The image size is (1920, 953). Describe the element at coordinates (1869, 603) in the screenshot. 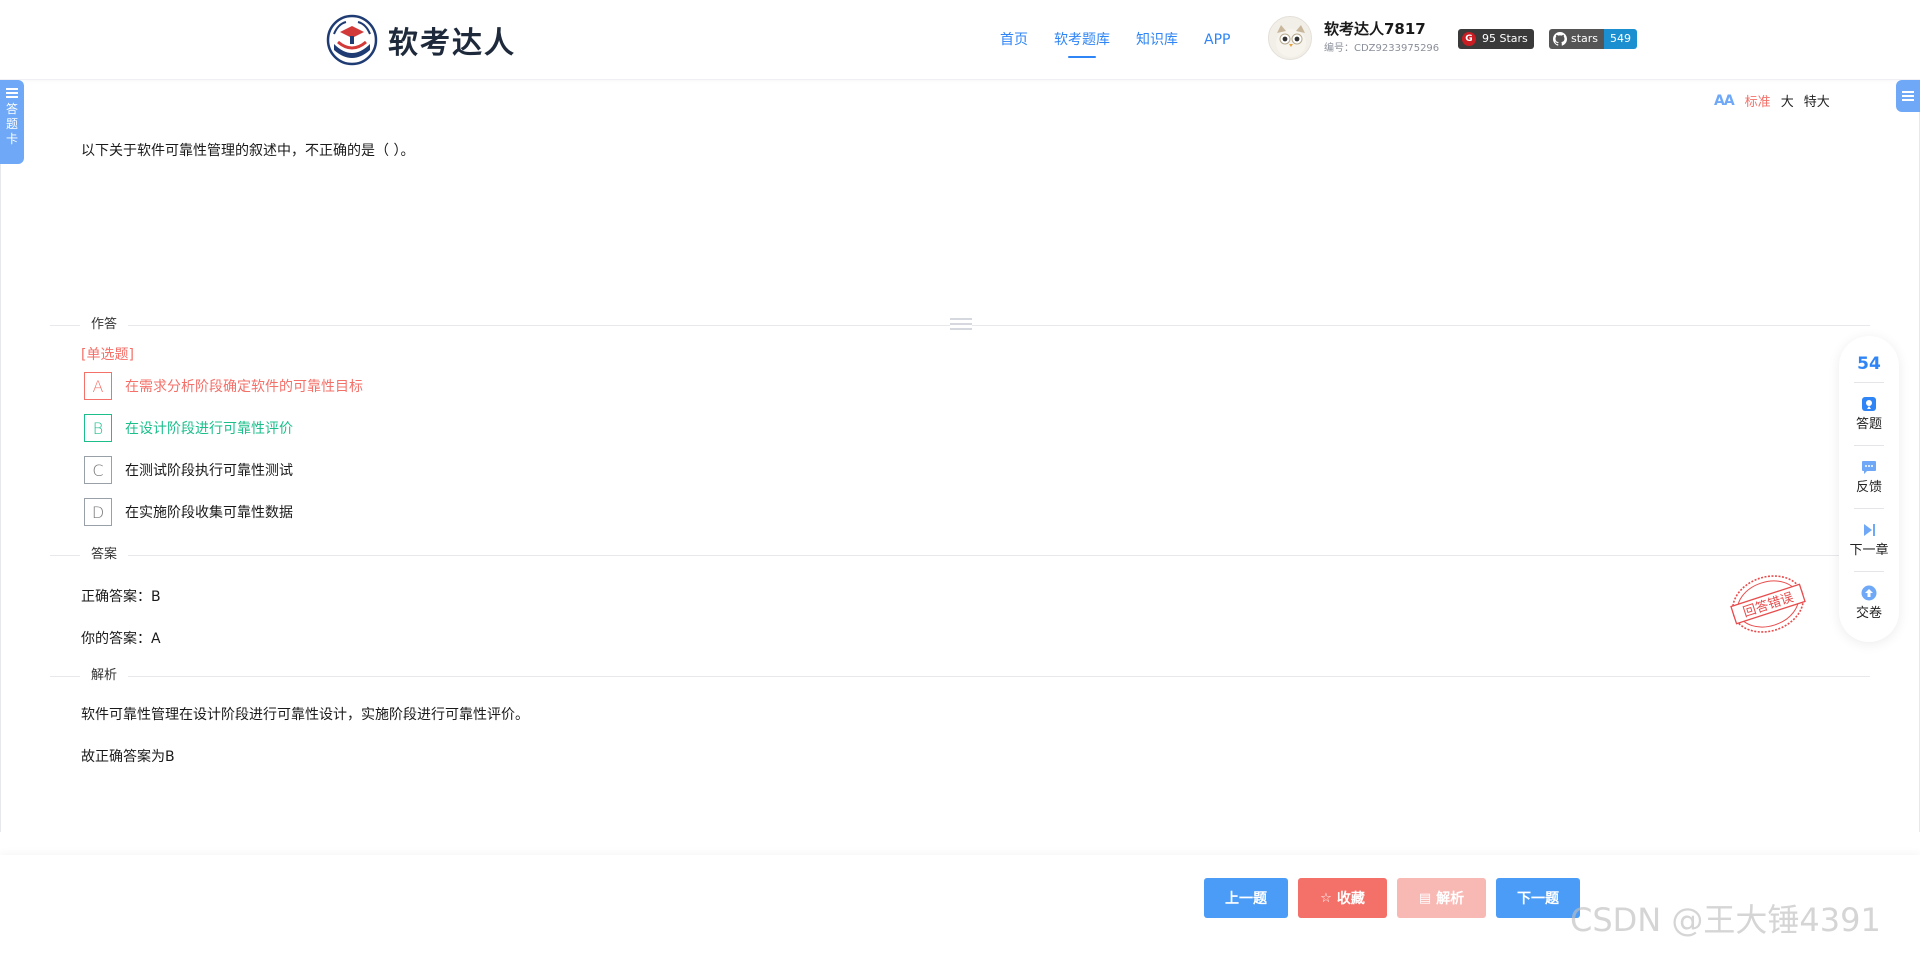

I see `submit-paper-button: 交卷` at that location.